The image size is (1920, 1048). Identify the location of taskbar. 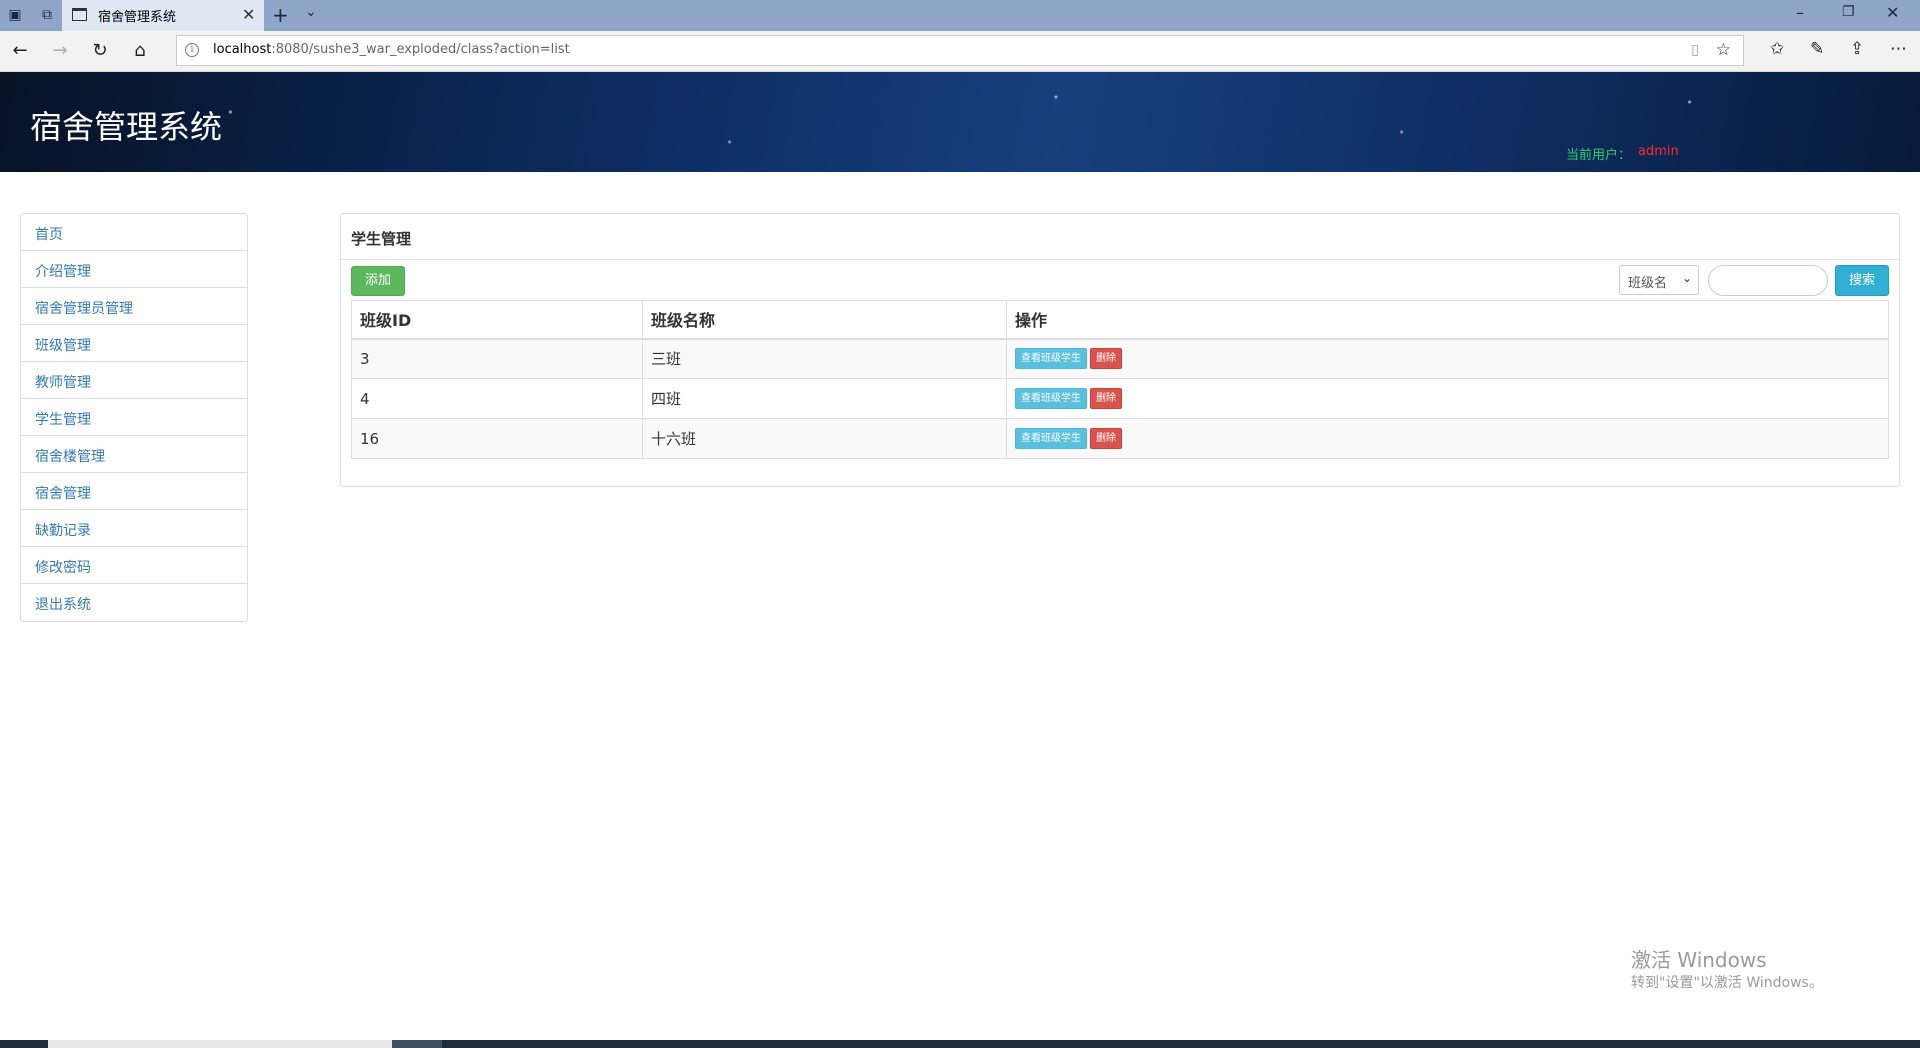
(960, 1044).